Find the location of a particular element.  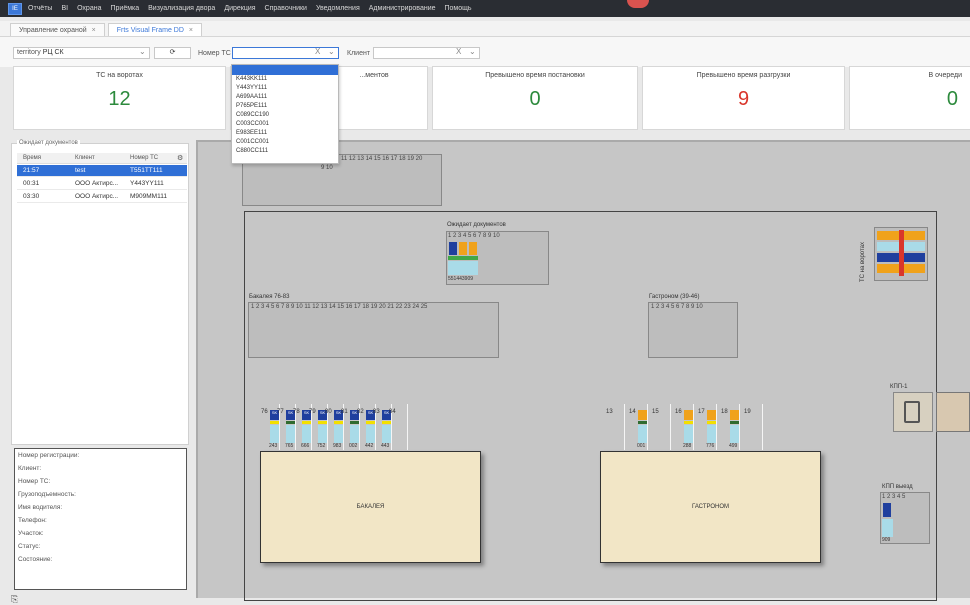

menu-yard-visualization: Визуализация двора is located at coordinates (181, 8).